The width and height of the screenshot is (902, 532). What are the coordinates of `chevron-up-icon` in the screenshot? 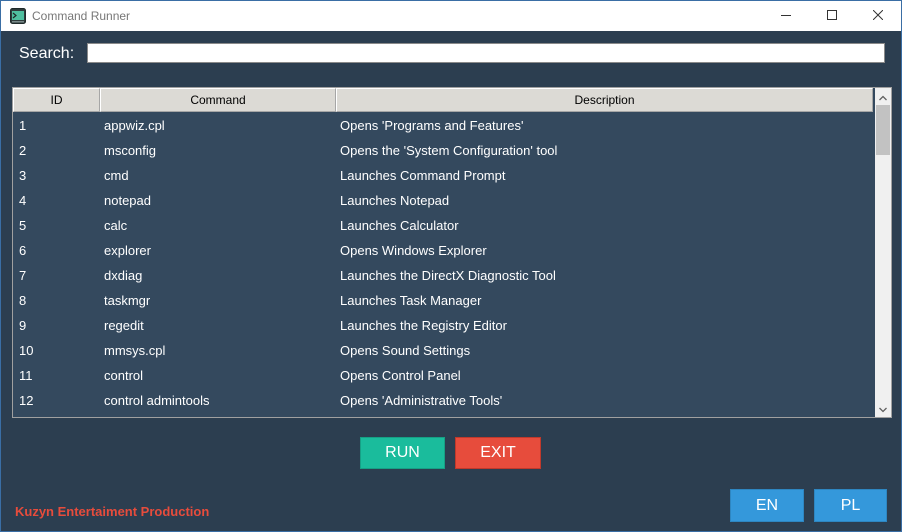 It's located at (883, 97).